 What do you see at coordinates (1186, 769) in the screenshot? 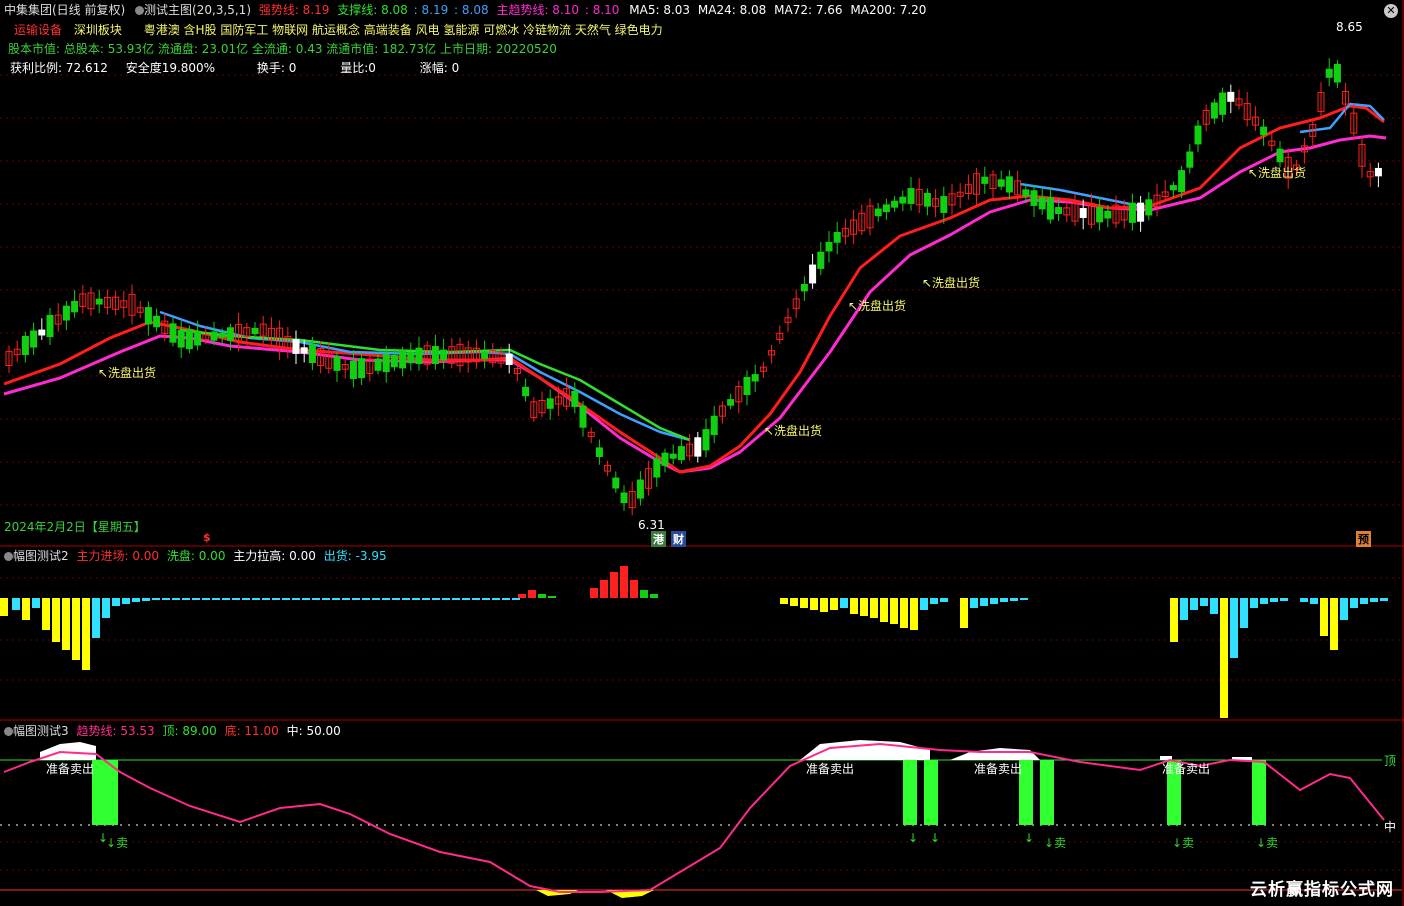
I see `ready-sell-4: 准备卖出` at bounding box center [1186, 769].